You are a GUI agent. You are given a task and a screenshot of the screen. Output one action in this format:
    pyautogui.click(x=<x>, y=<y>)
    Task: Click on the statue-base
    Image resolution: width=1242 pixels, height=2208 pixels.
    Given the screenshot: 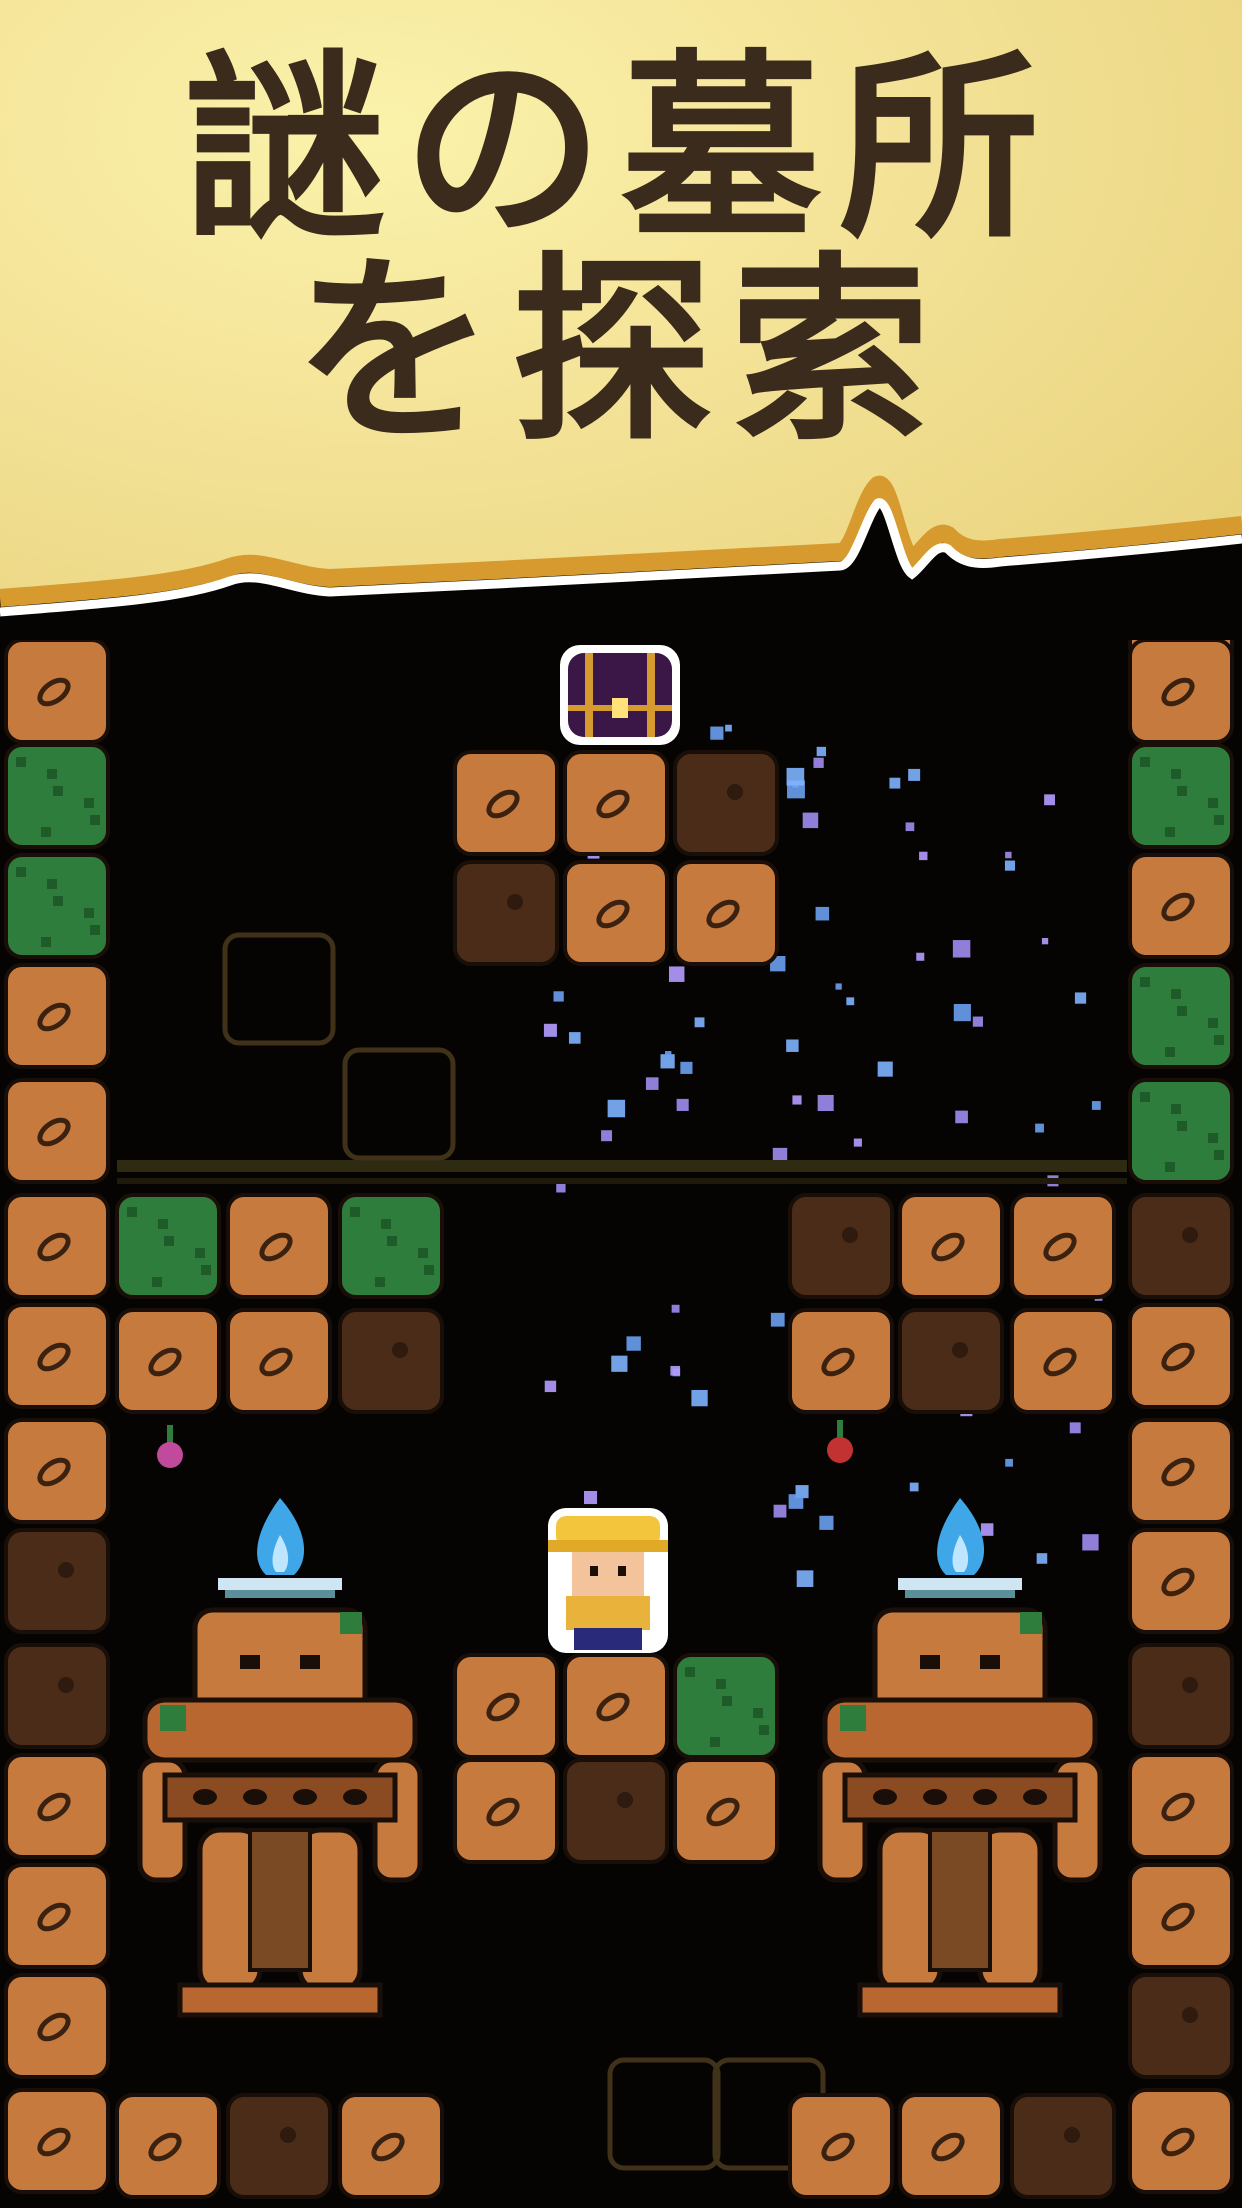 What is the action you would take?
    pyautogui.click(x=960, y=2000)
    